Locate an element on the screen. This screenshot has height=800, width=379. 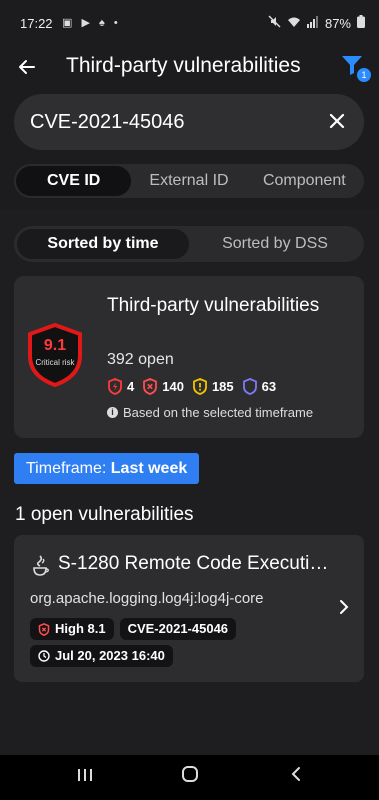
vulnerability-chips: High 8.1 CVE-2021-45046 is located at coordinates (133, 629).